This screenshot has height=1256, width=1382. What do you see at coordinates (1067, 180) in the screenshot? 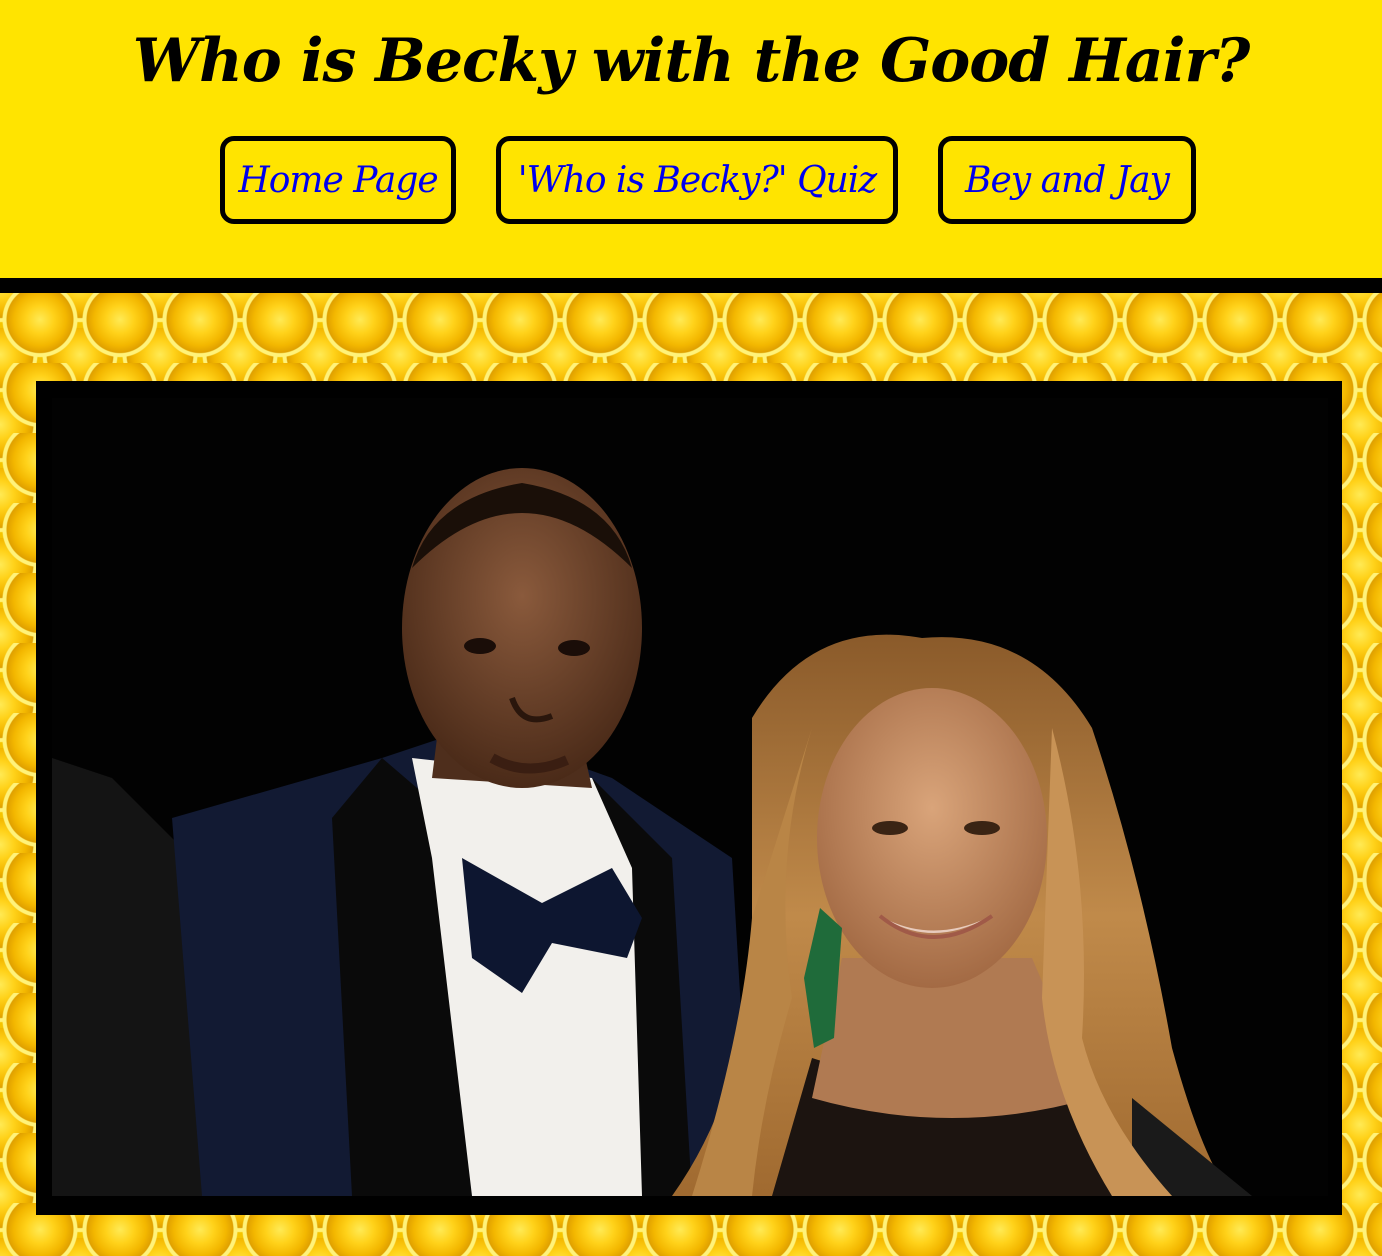
I see `nav-bey-and-jay-button: Bey and Jay` at bounding box center [1067, 180].